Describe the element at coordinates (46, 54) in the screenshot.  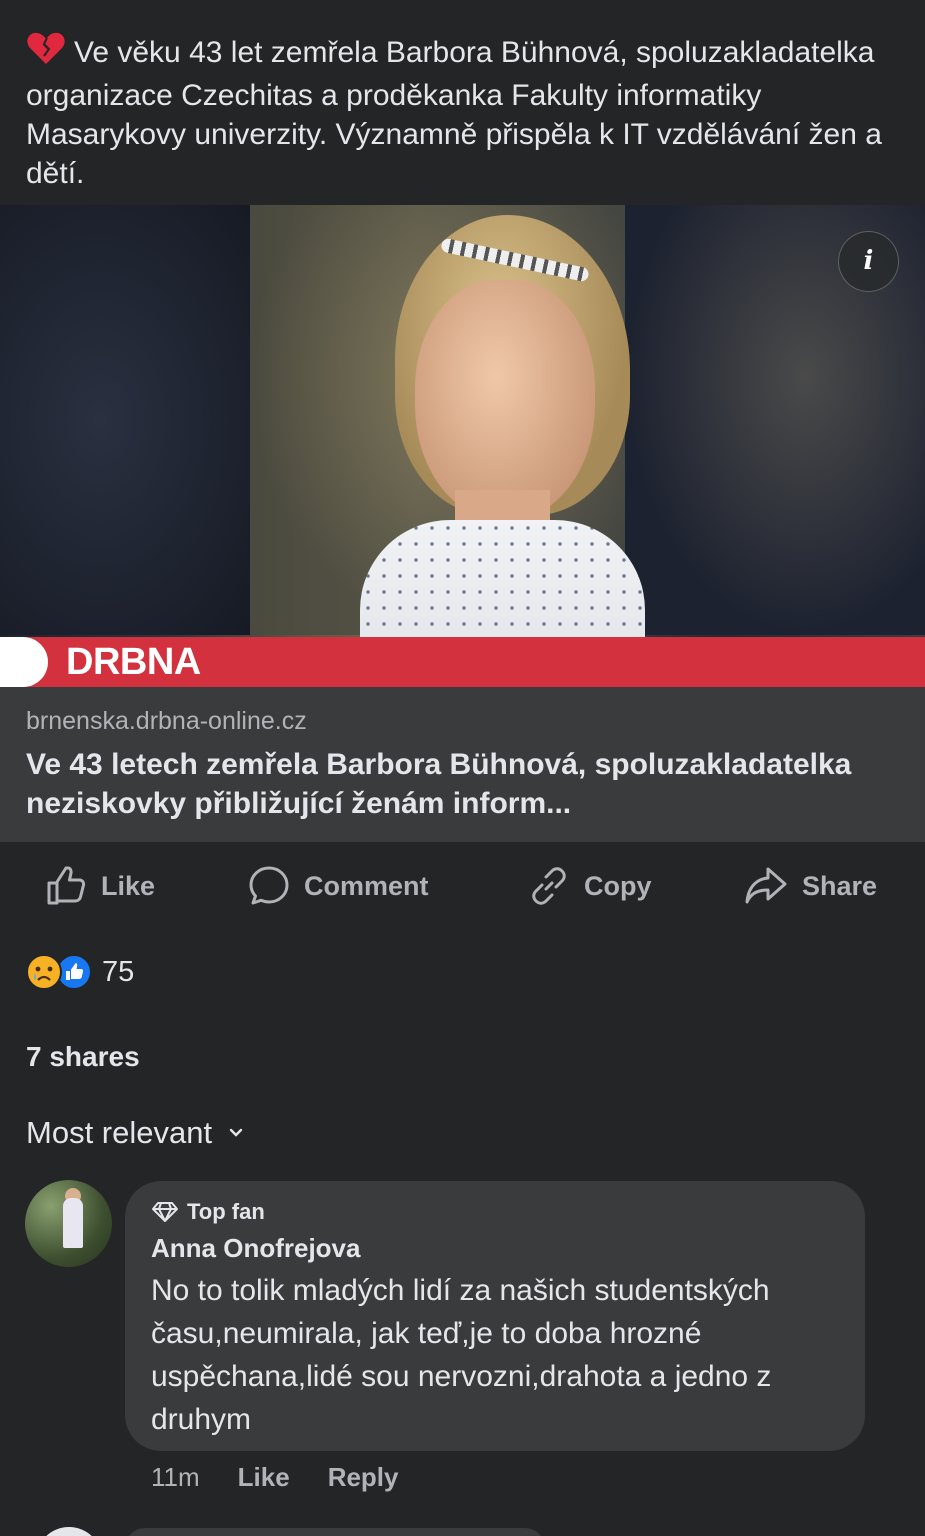
I see `broken-heart-icon` at that location.